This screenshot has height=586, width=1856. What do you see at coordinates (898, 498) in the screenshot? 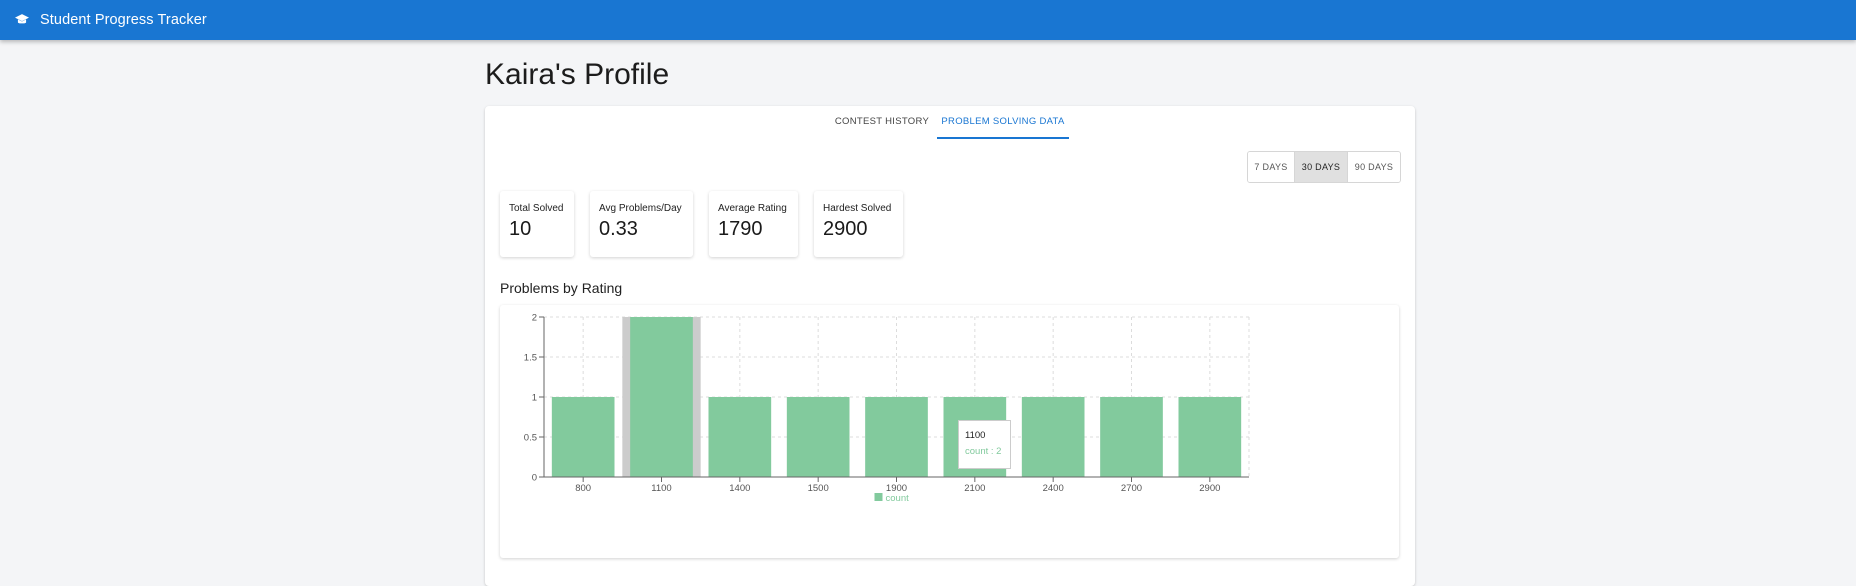
I see `legend-label: count` at bounding box center [898, 498].